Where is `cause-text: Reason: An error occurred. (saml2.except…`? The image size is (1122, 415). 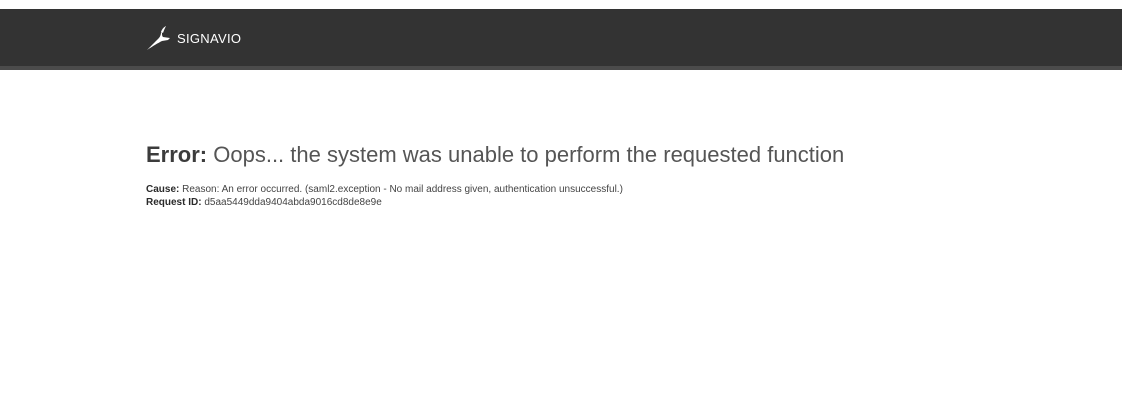
cause-text: Reason: An error occurred. (saml2.except… is located at coordinates (402, 189).